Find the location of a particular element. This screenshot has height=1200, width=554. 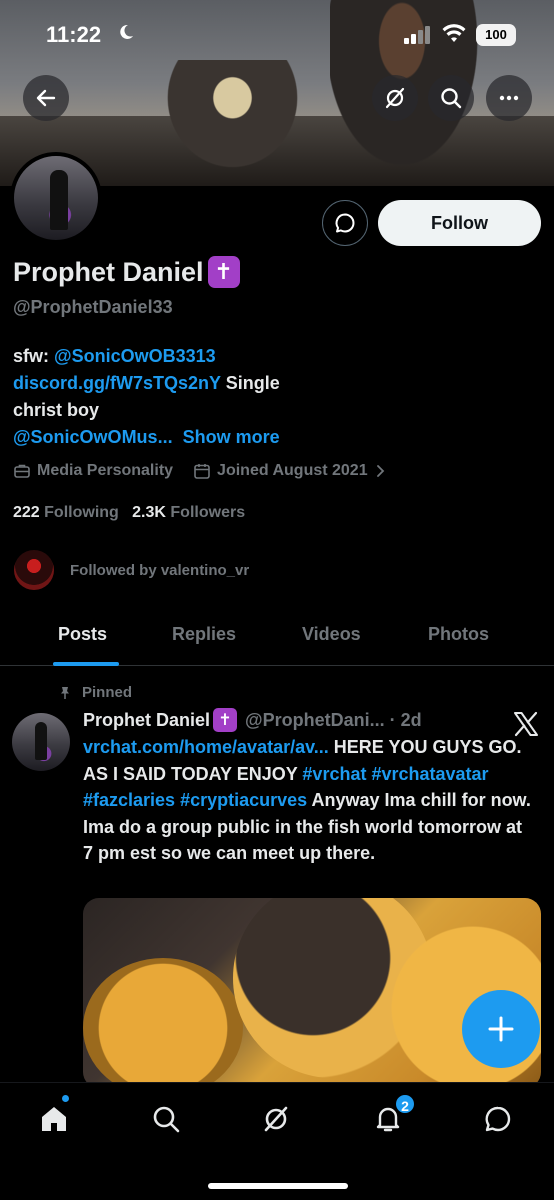

follow-counts: 222 Following 2.3K Followers is located at coordinates (129, 513).